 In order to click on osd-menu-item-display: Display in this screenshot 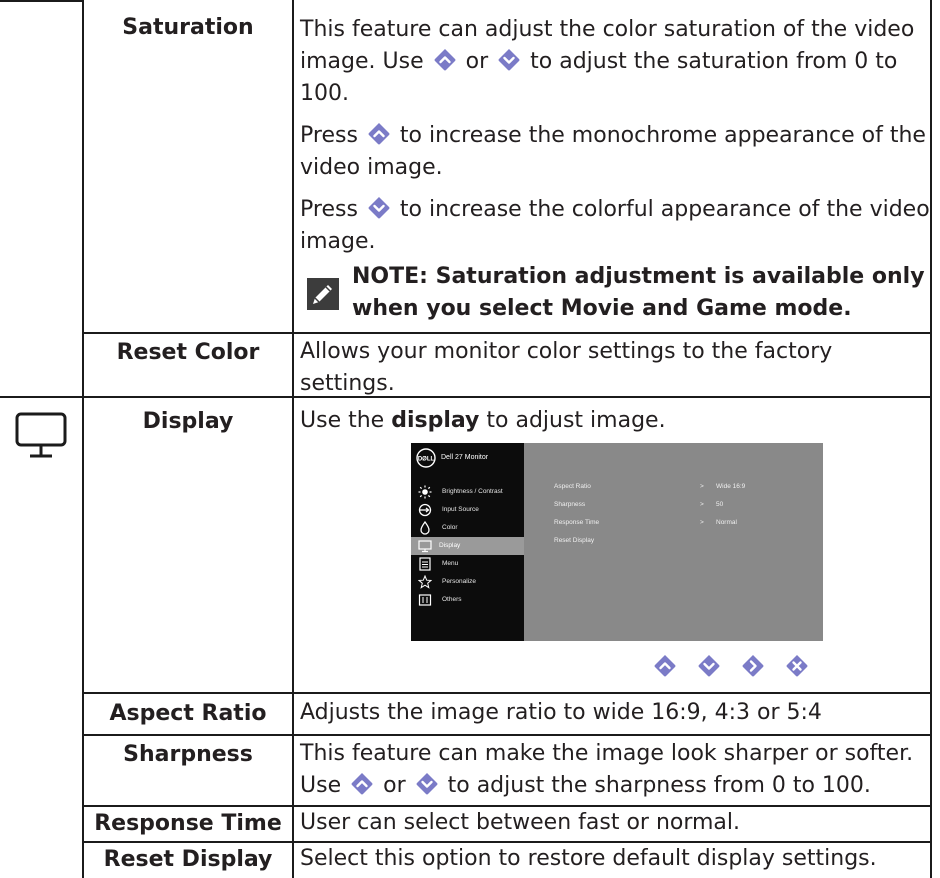, I will do `click(467, 546)`.